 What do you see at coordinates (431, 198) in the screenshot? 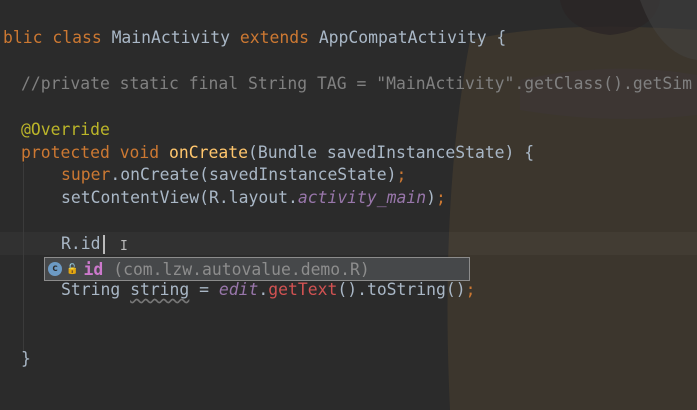
I see `code-token: )` at bounding box center [431, 198].